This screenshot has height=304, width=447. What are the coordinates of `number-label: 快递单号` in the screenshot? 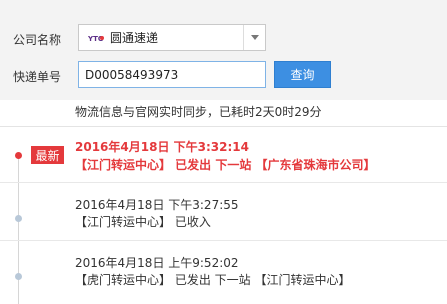 It's located at (37, 77).